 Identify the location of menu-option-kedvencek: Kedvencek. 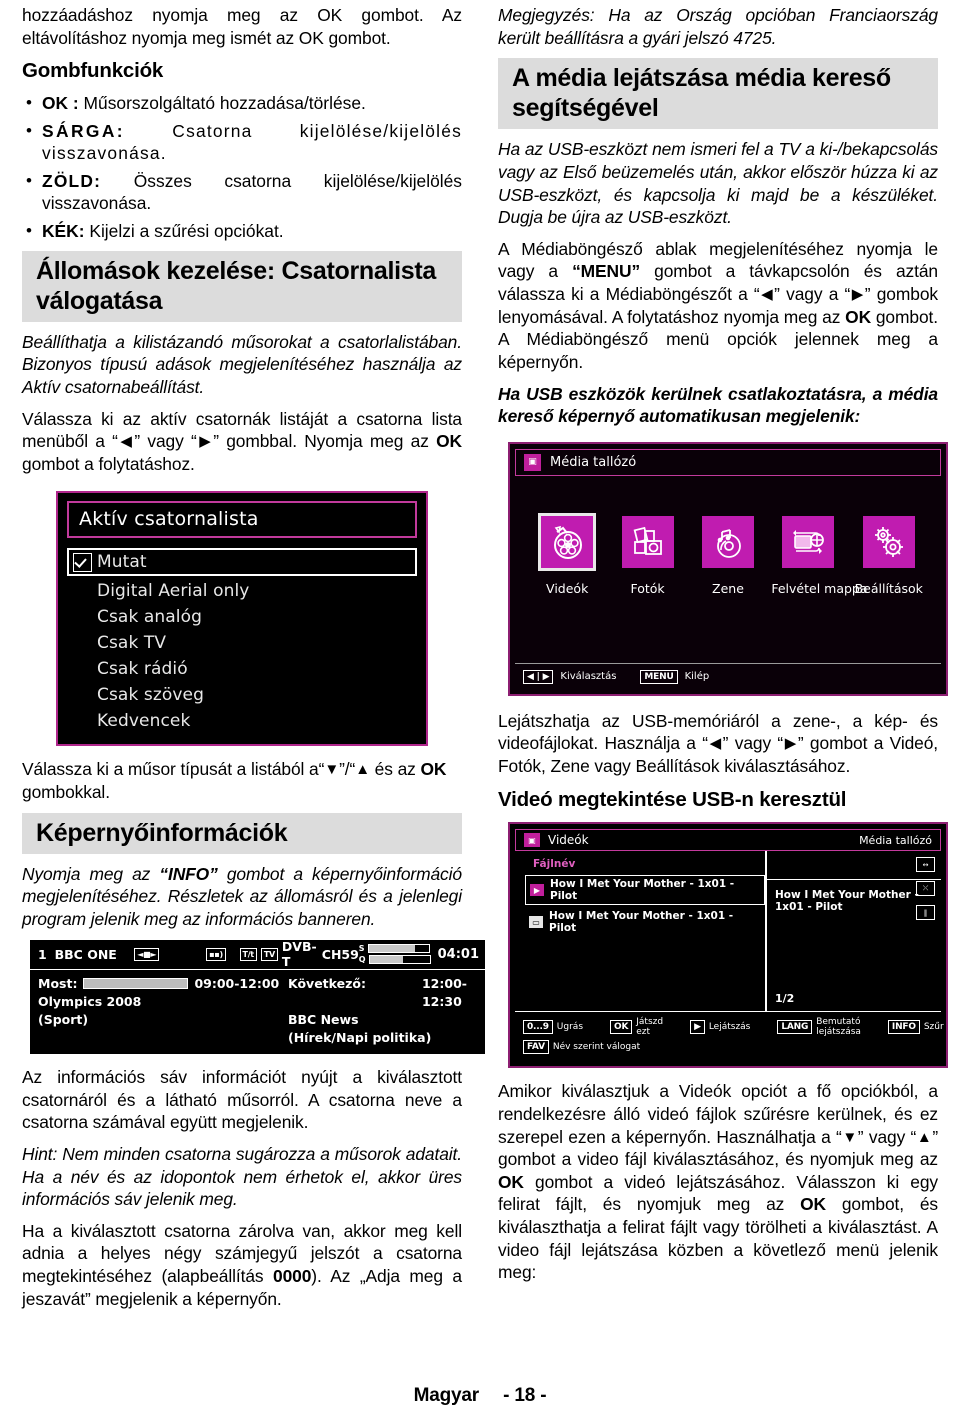
(242, 721).